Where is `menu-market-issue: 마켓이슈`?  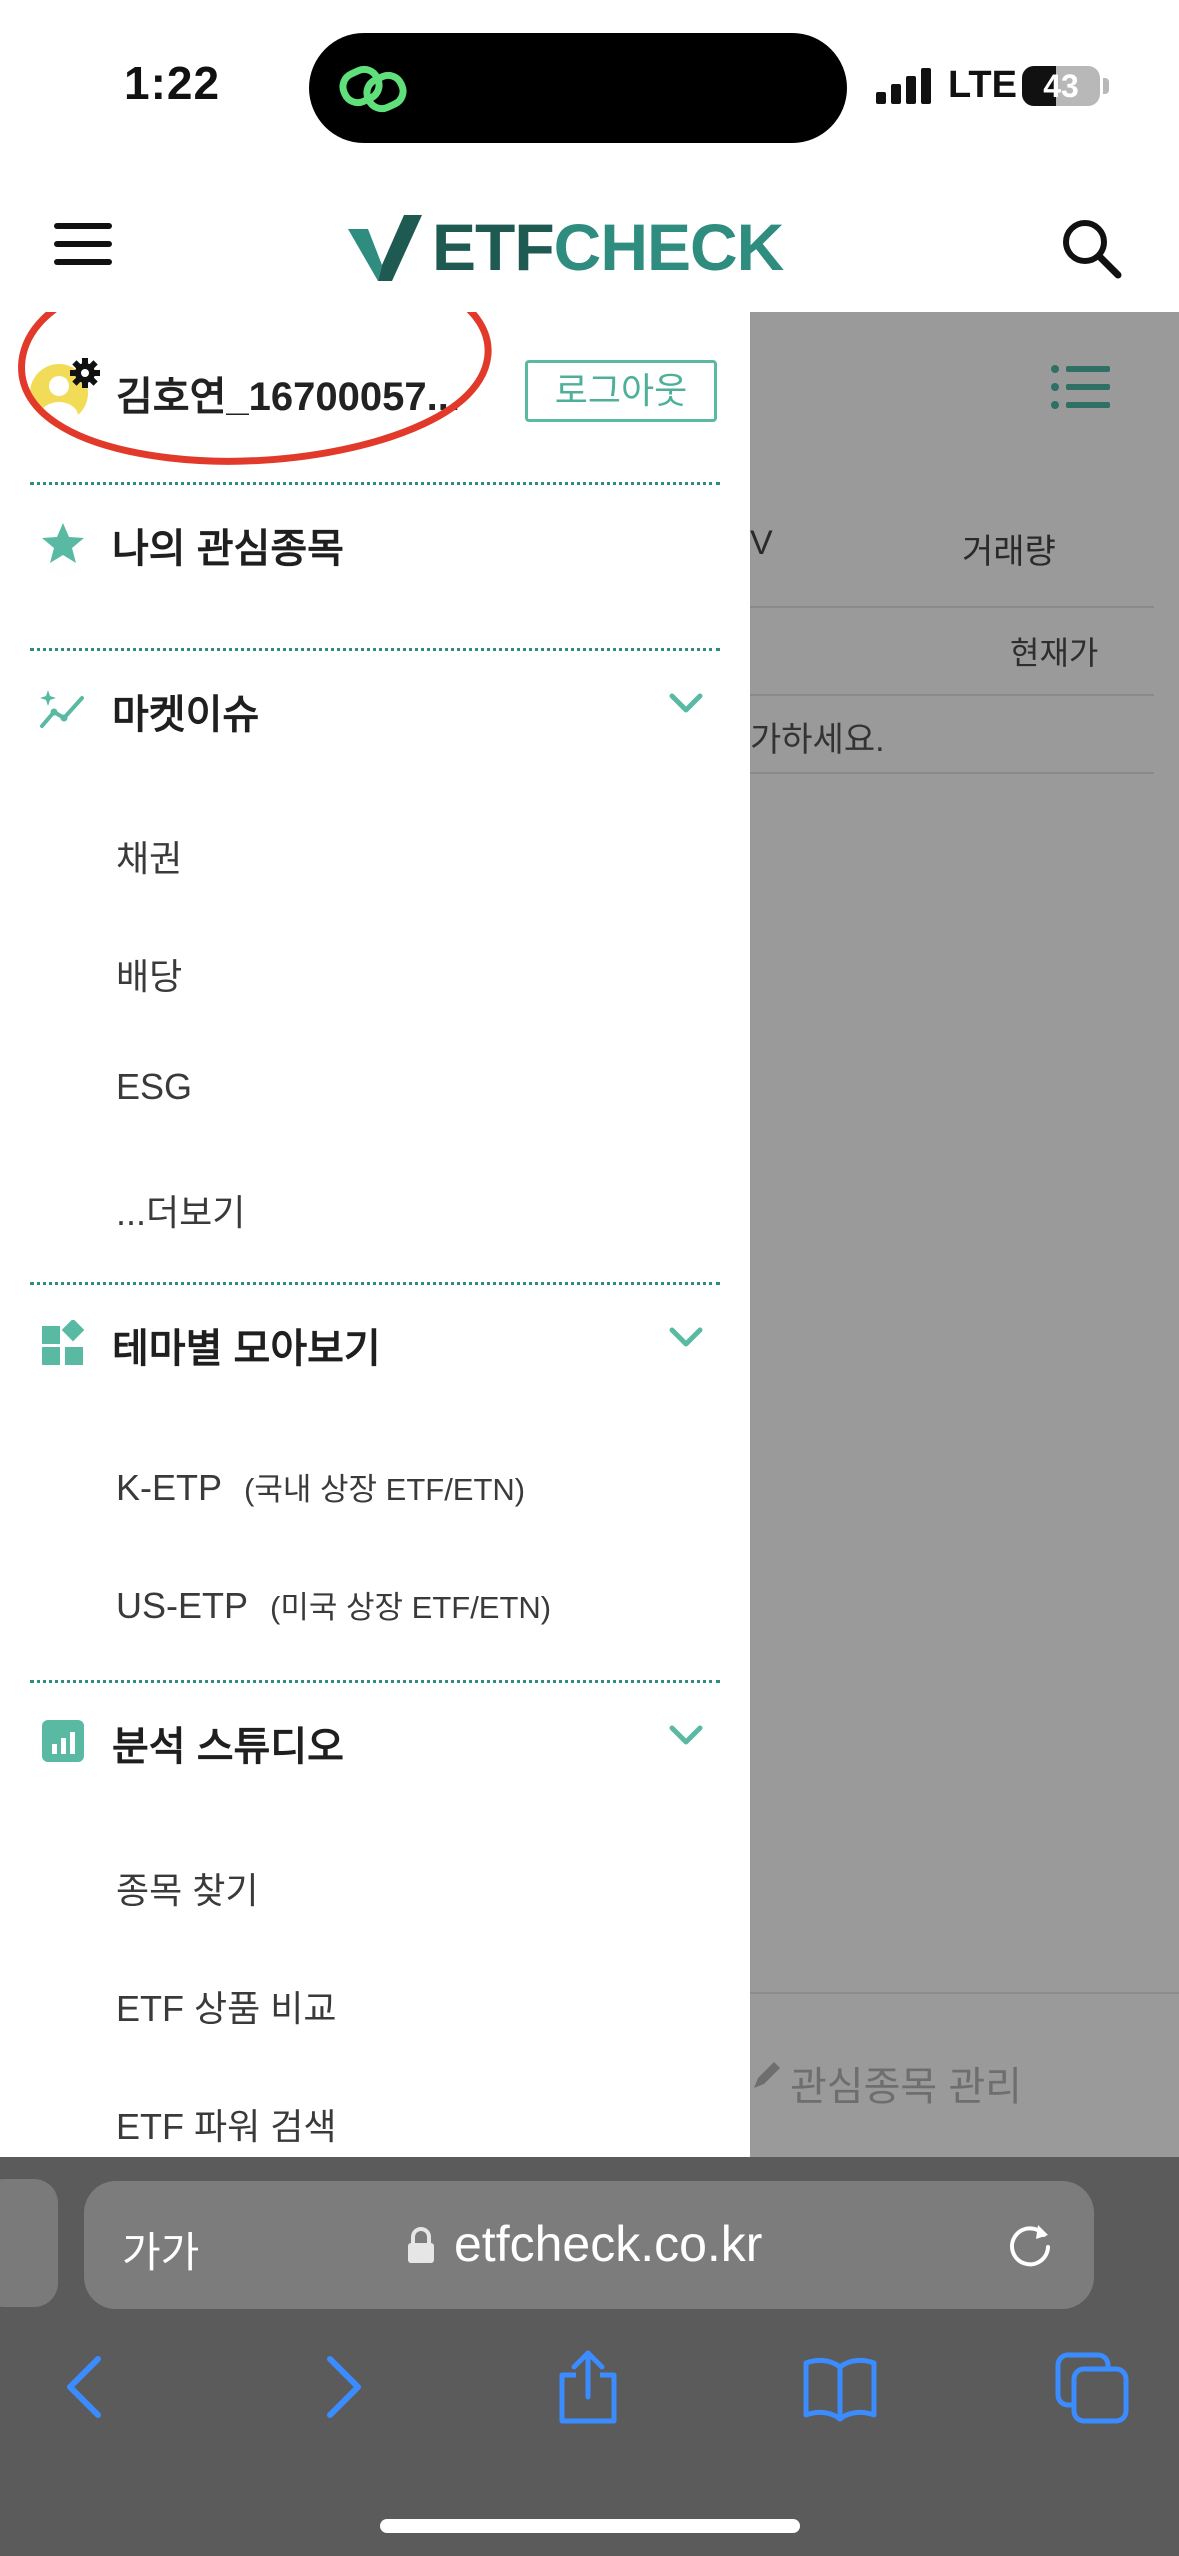 menu-market-issue: 마켓이슈 is located at coordinates (375, 704).